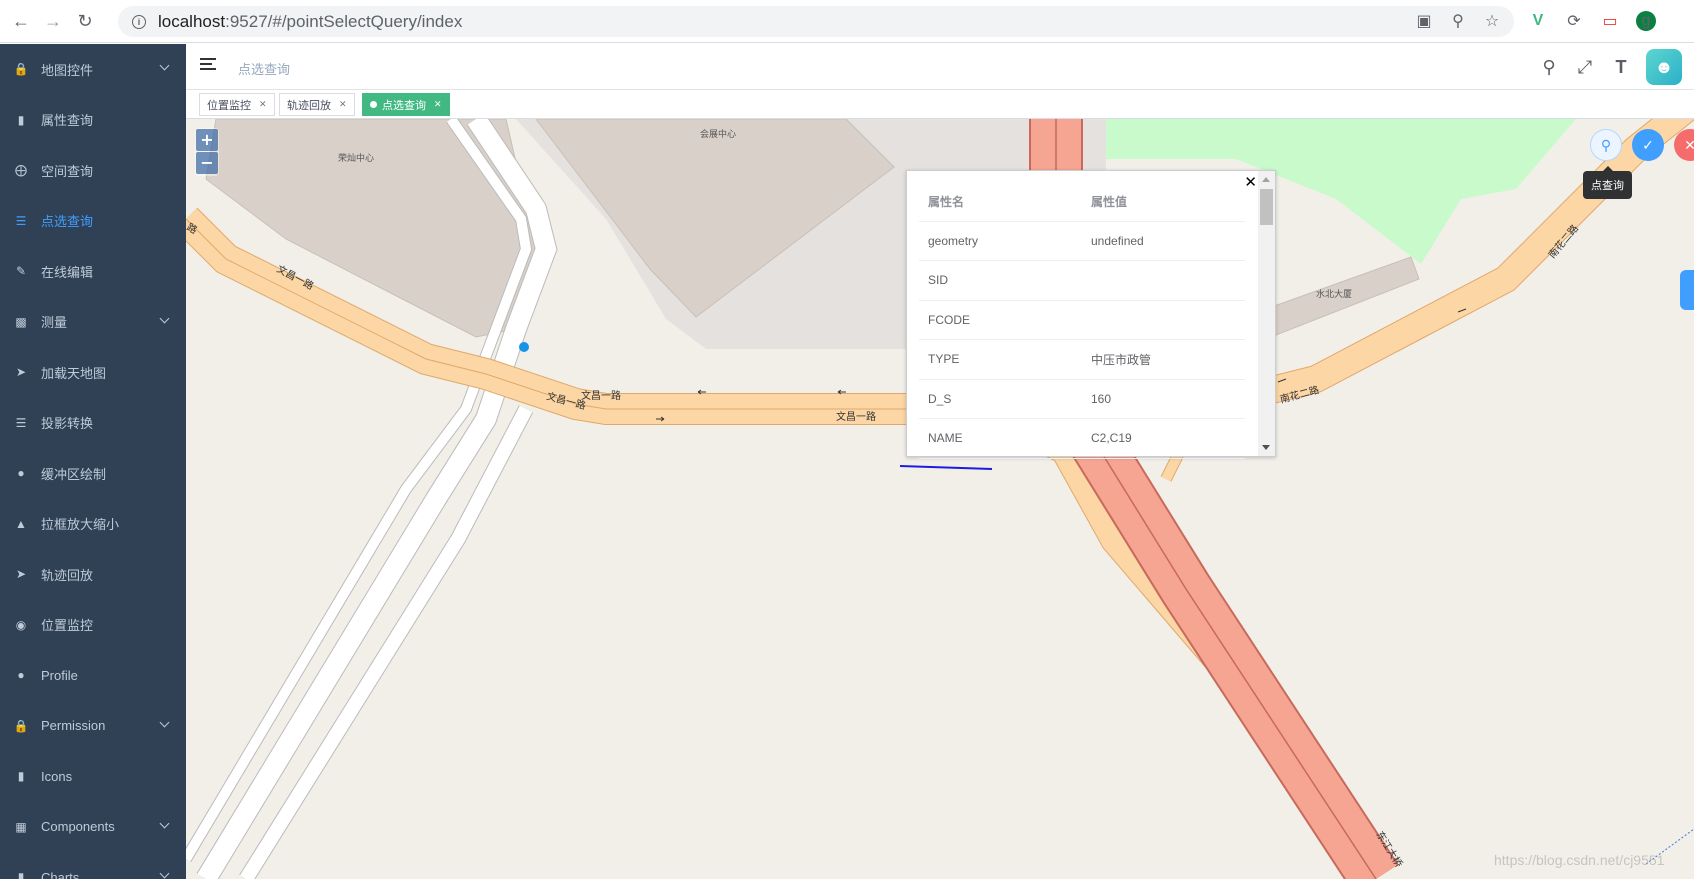 Image resolution: width=1694 pixels, height=879 pixels. I want to click on table-header-row: 属性名 属性值, so click(1082, 202).